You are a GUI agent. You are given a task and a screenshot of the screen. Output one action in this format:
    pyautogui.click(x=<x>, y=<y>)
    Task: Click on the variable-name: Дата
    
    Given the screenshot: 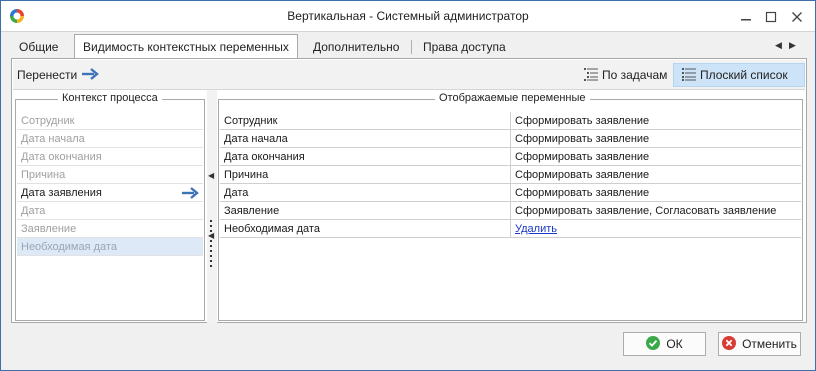 What is the action you would take?
    pyautogui.click(x=236, y=193)
    